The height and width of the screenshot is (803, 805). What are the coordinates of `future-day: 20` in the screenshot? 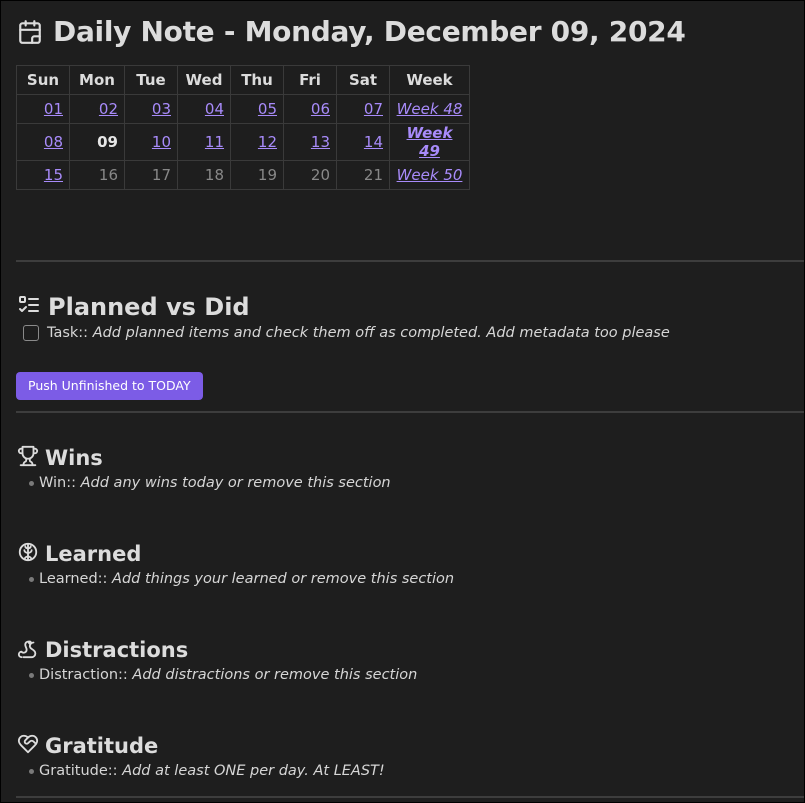 It's located at (320, 175).